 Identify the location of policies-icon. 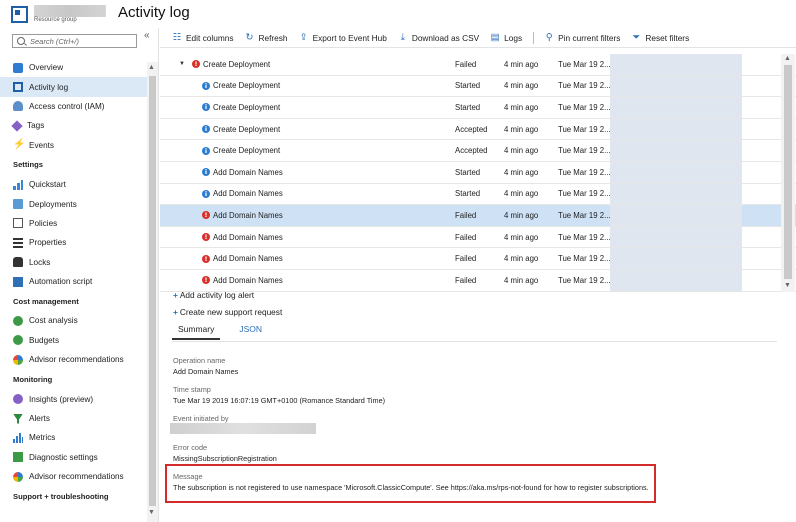
(18, 223).